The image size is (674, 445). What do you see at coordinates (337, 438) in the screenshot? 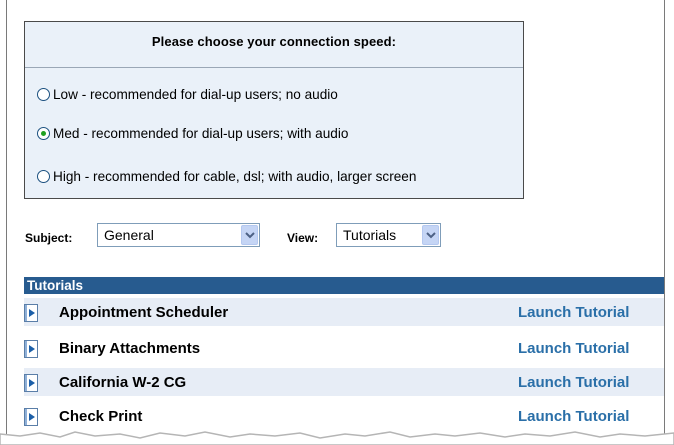
I see `torn-edge` at bounding box center [337, 438].